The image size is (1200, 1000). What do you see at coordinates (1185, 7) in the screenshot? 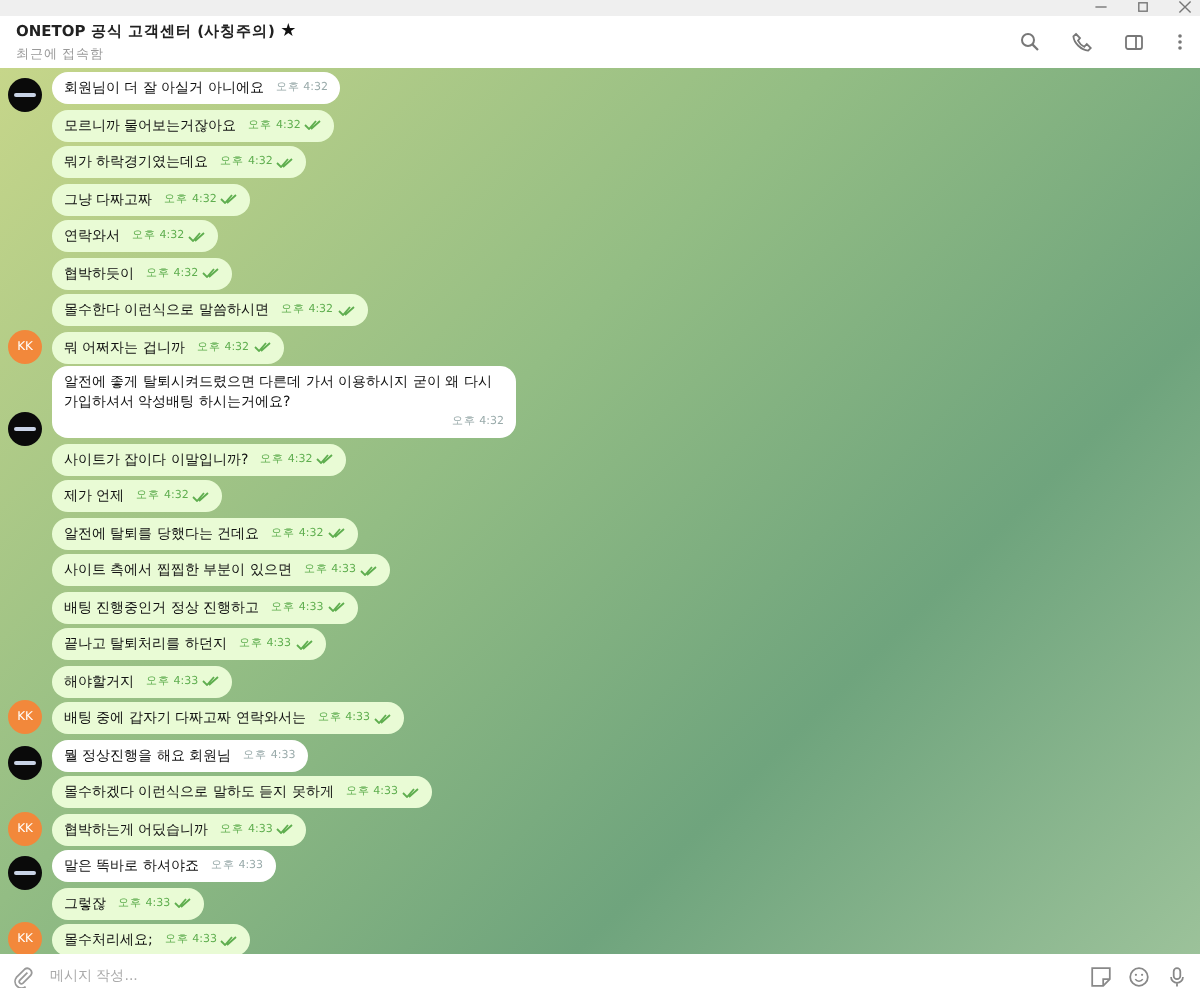
I see `close-icon` at bounding box center [1185, 7].